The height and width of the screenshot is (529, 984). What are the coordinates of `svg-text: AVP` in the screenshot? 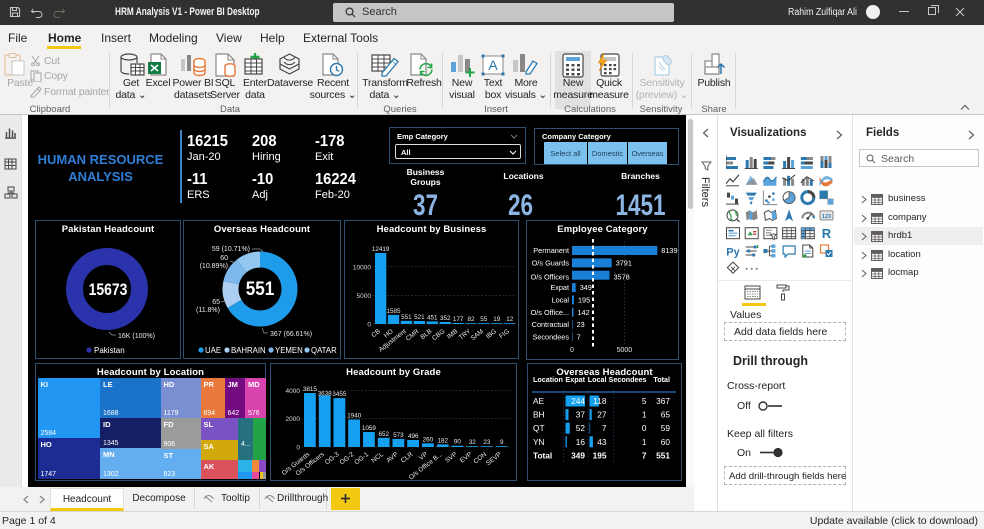 It's located at (392, 457).